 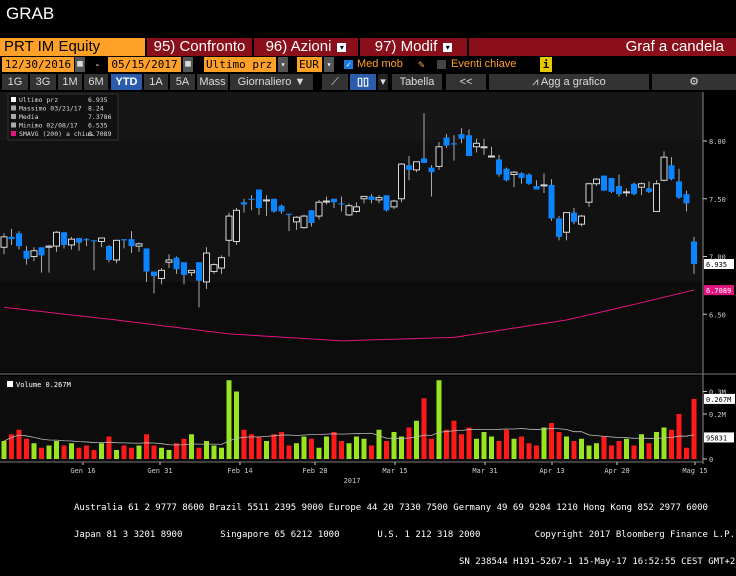 What do you see at coordinates (348, 64) in the screenshot?
I see `moving-avg-checkbox: ✓` at bounding box center [348, 64].